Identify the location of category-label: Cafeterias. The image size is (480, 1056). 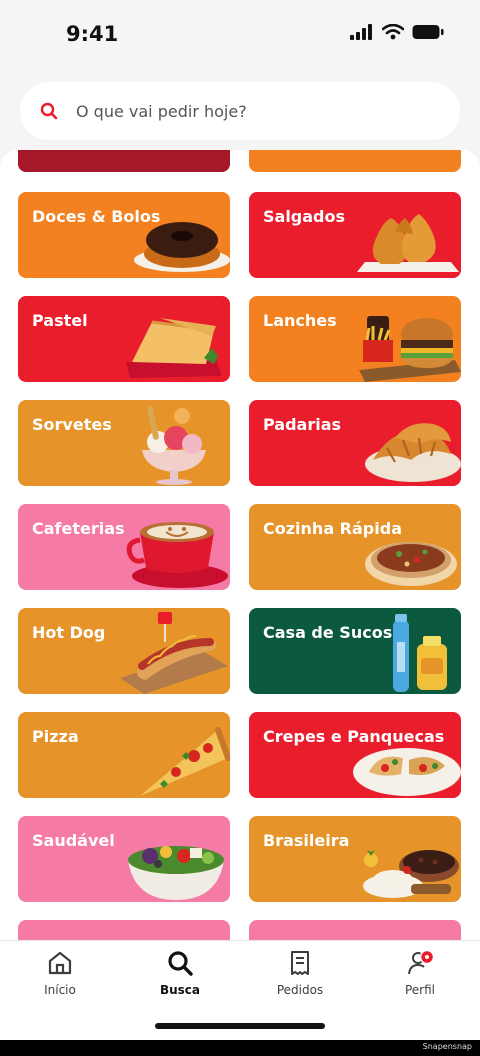
(78, 528).